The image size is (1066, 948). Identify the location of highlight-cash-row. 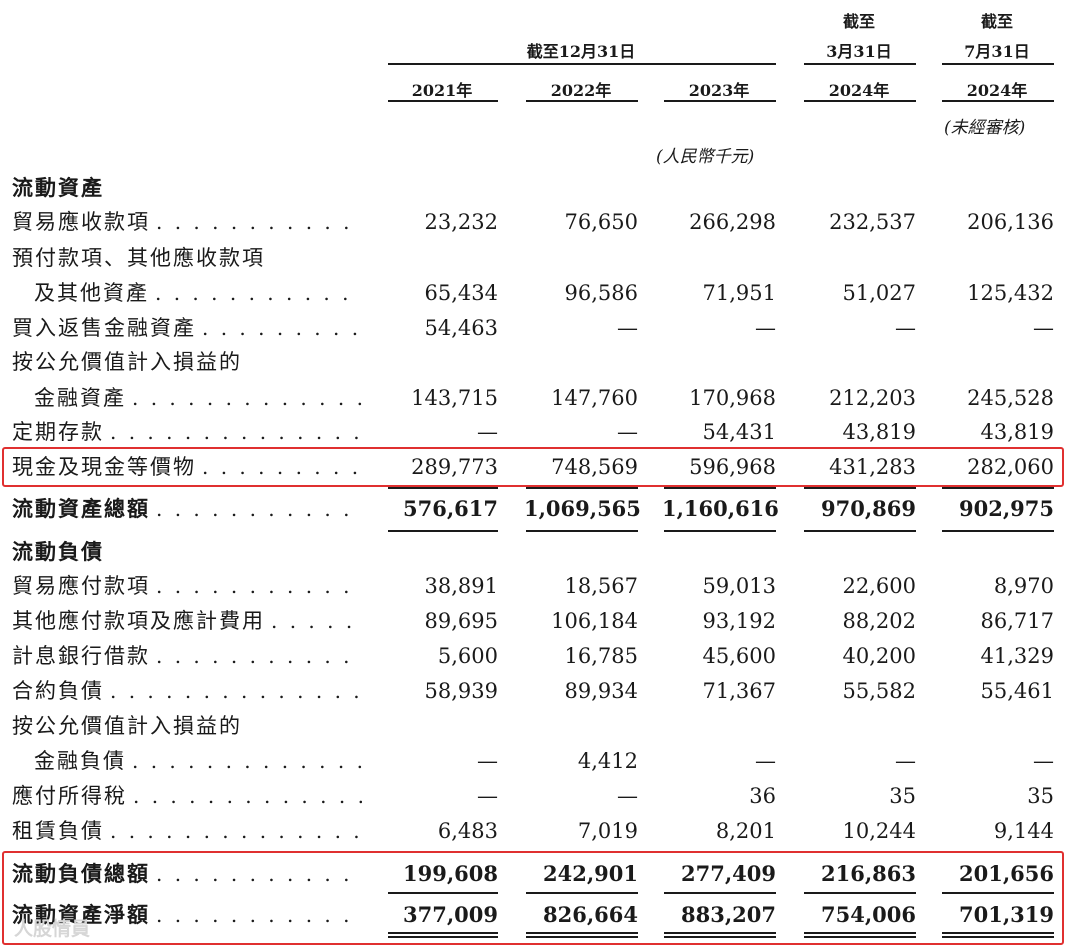
(533, 467).